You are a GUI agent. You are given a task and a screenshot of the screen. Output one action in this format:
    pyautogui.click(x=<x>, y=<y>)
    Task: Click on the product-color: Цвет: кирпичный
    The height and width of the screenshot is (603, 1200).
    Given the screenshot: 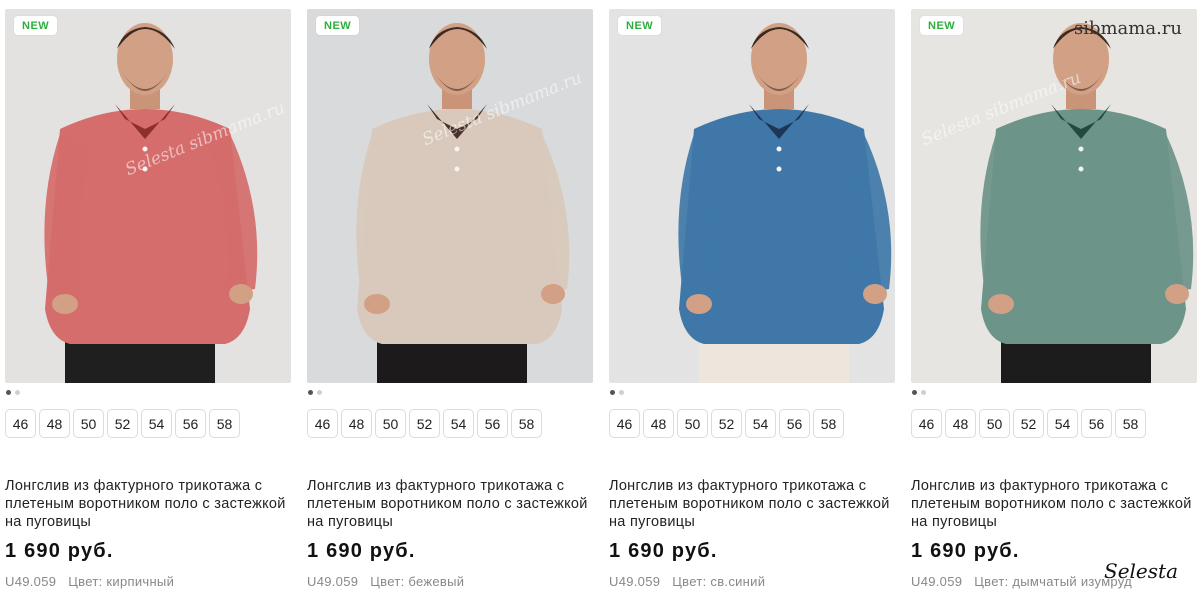 What is the action you would take?
    pyautogui.click(x=121, y=581)
    